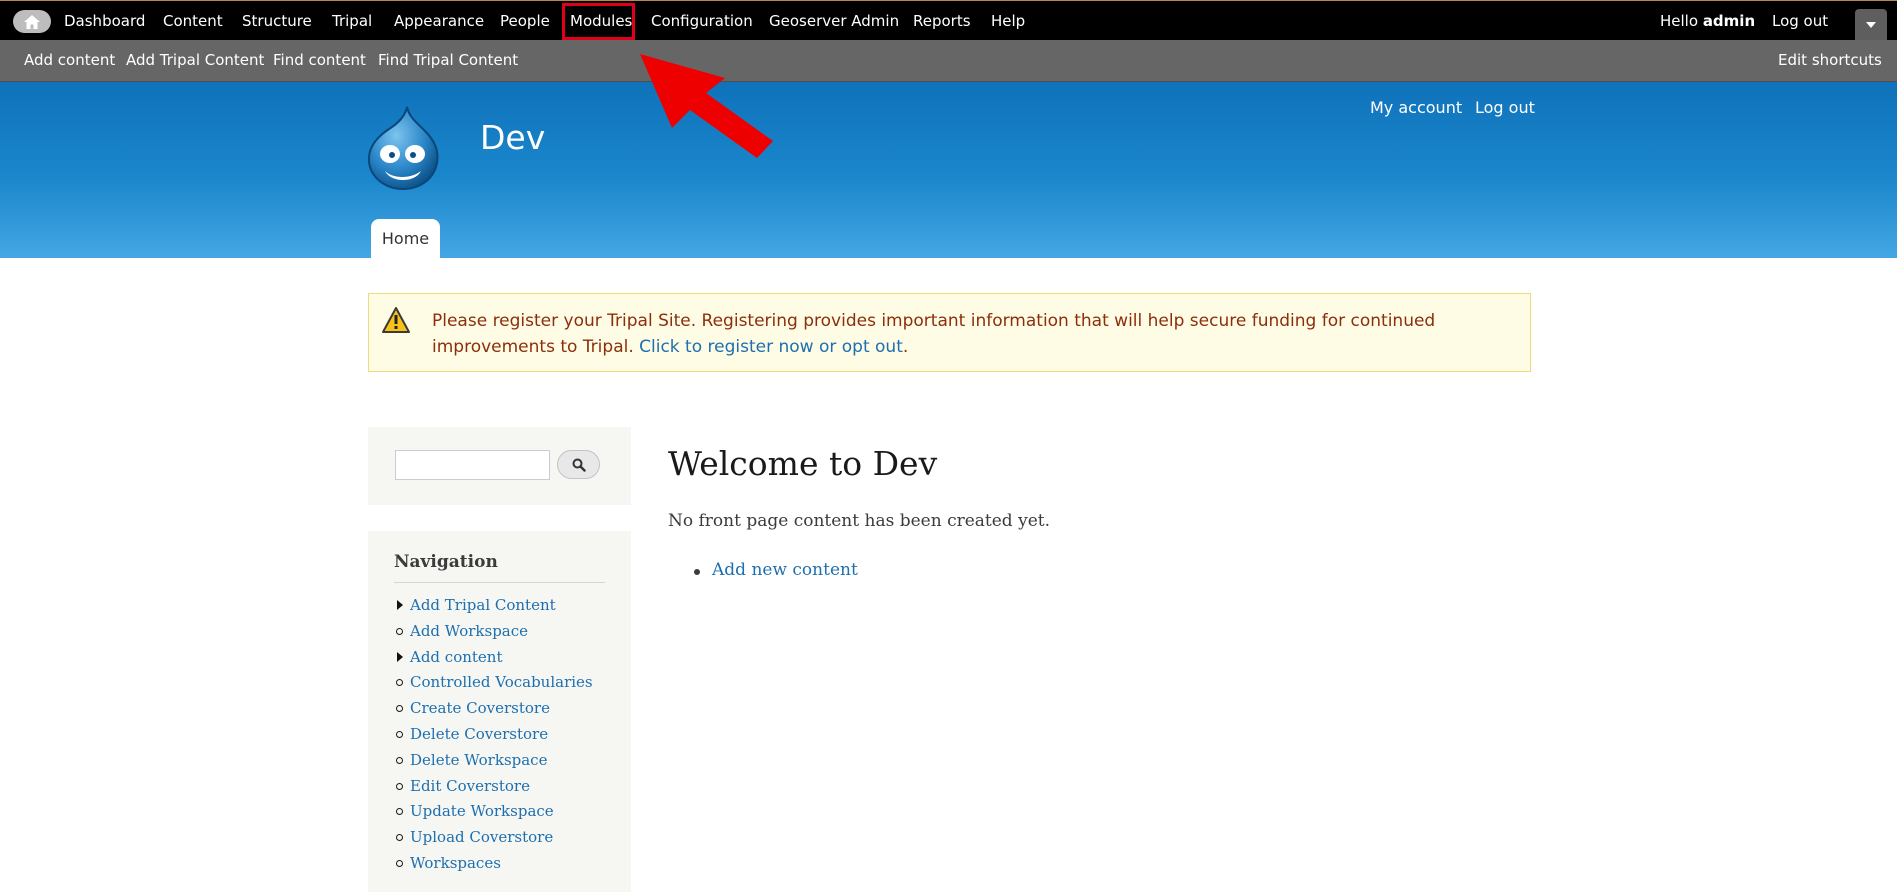 The image size is (1897, 892). Describe the element at coordinates (482, 811) in the screenshot. I see `nav-link: Update Workspace` at that location.